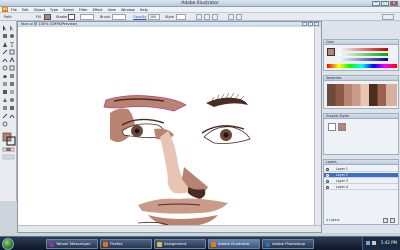 This screenshot has height=250, width=400. What do you see at coordinates (342, 127) in the screenshot?
I see `style-thumb-skin` at bounding box center [342, 127].